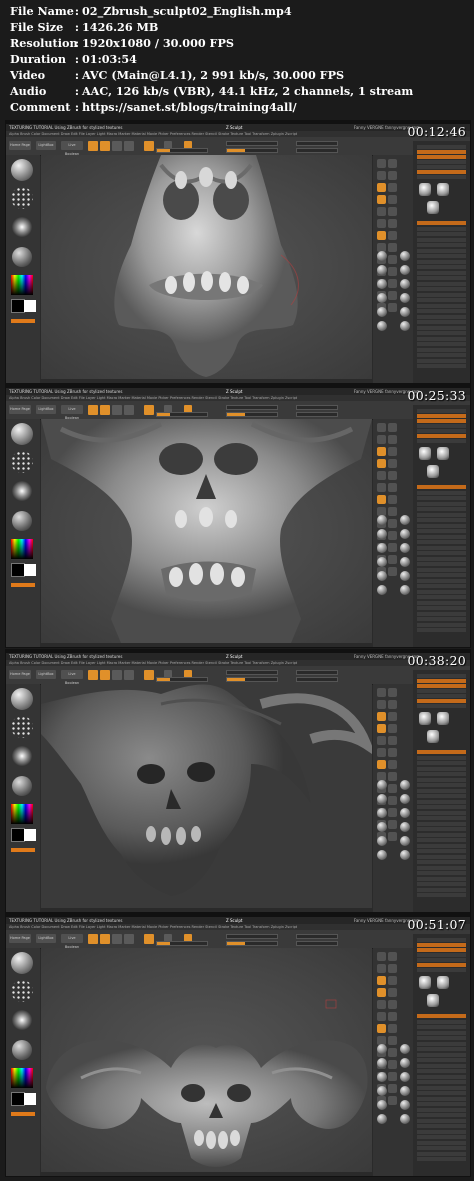  Describe the element at coordinates (23, 850) in the screenshot. I see `switch-color-button` at that location.